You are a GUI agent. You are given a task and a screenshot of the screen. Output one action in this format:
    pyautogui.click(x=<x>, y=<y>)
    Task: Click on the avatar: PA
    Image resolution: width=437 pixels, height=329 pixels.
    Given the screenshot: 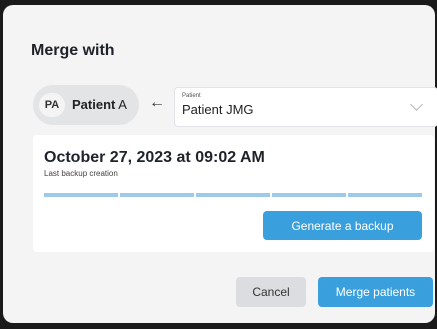 What is the action you would take?
    pyautogui.click(x=52, y=105)
    